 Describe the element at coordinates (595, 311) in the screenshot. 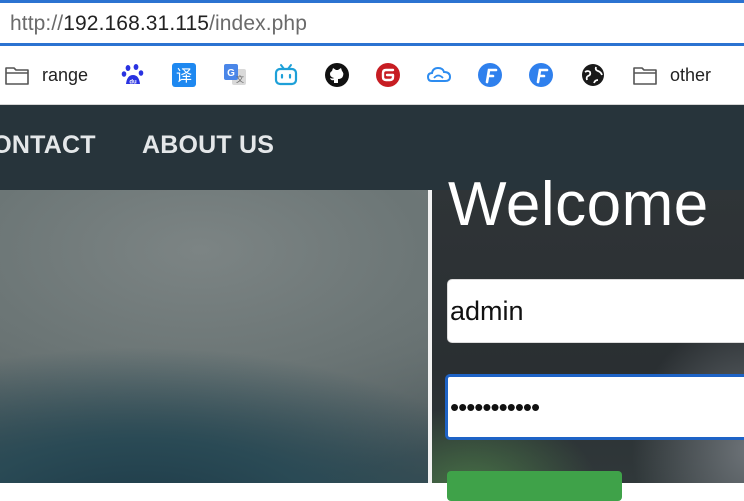

I see `username-input` at that location.